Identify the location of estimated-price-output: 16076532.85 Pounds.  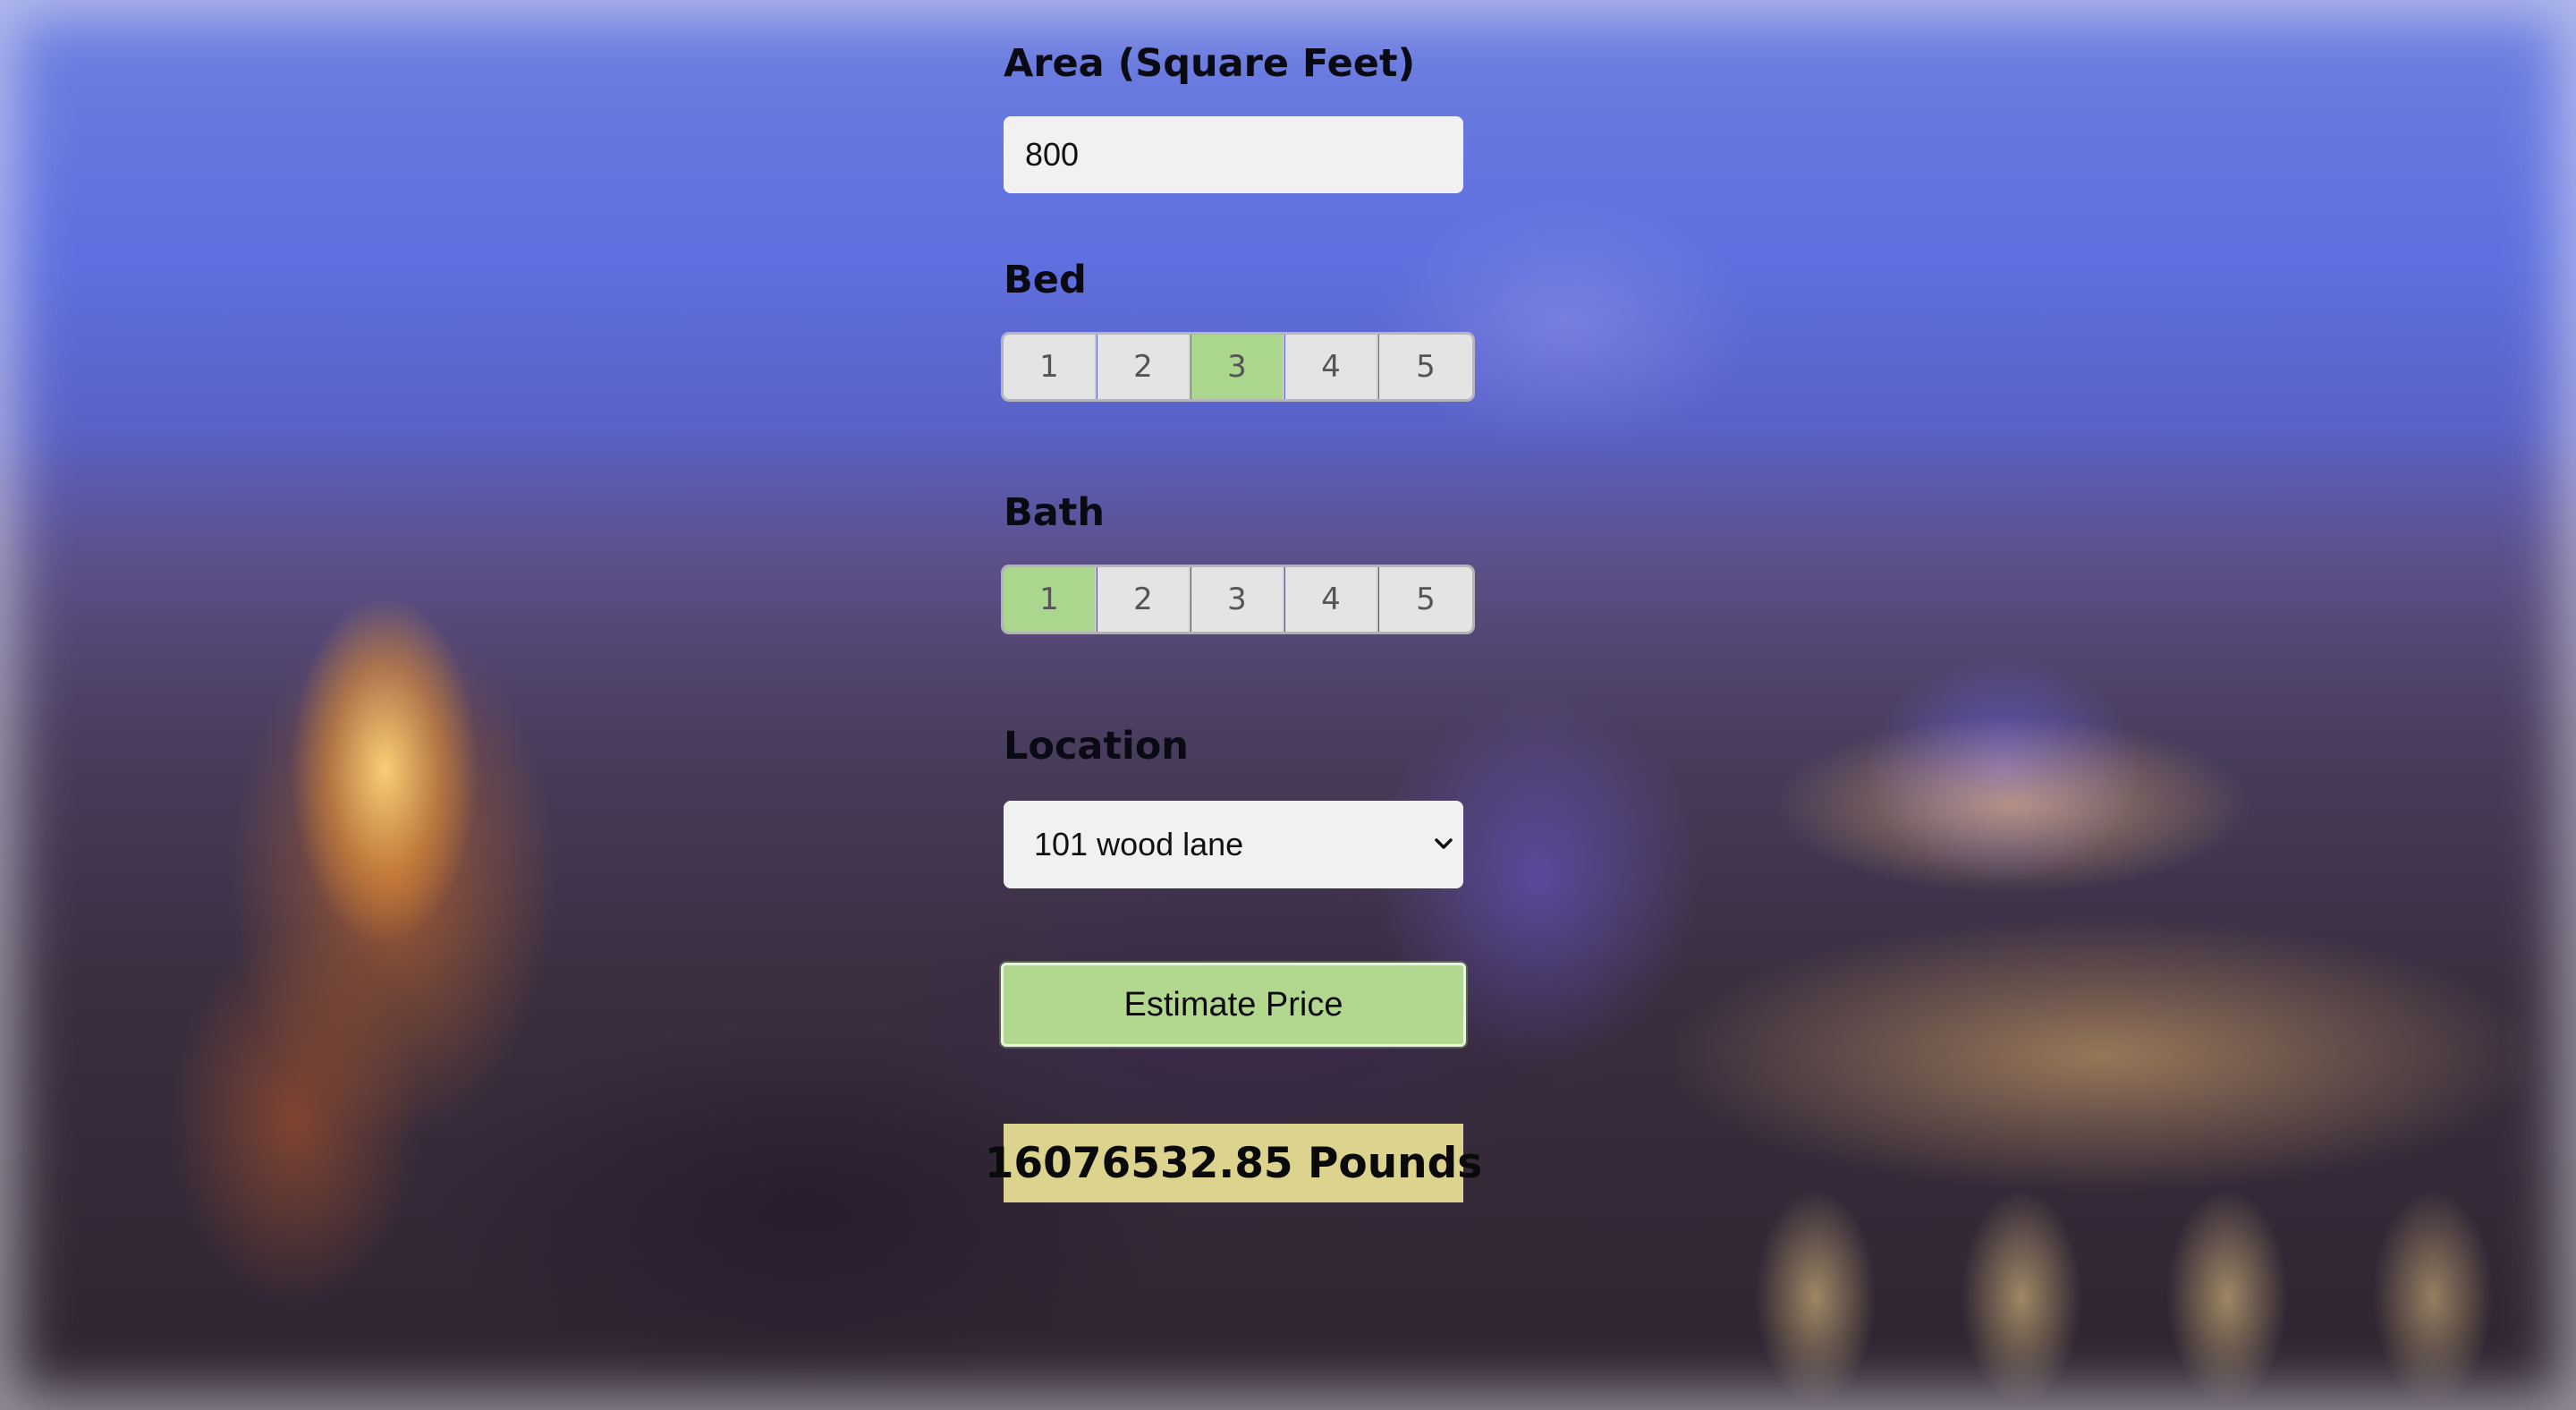
(1233, 1163).